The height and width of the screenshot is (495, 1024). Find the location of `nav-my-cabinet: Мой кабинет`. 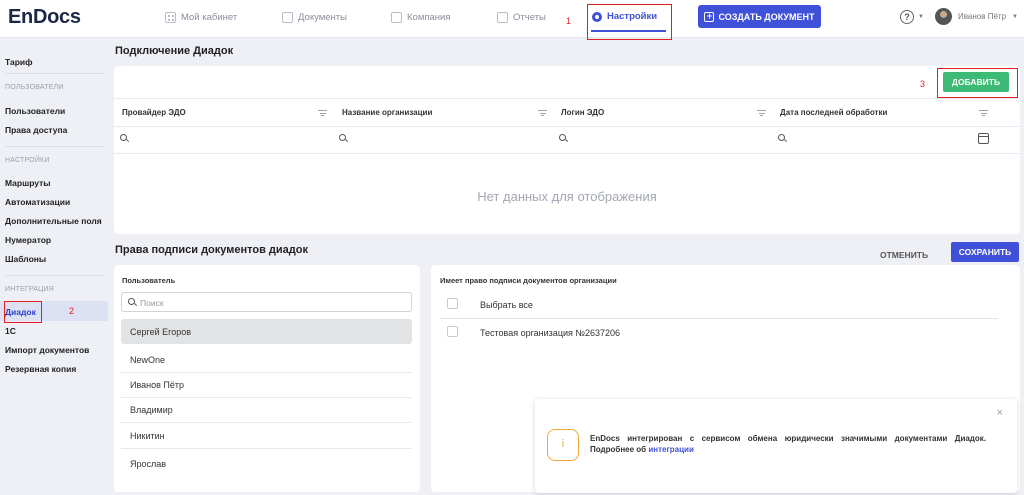

nav-my-cabinet: Мой кабинет is located at coordinates (201, 17).